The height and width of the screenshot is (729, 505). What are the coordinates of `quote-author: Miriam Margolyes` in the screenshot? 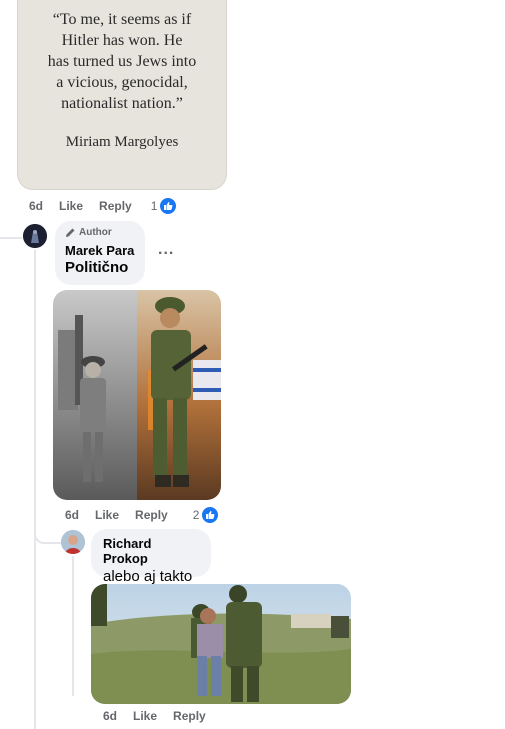 It's located at (122, 142).